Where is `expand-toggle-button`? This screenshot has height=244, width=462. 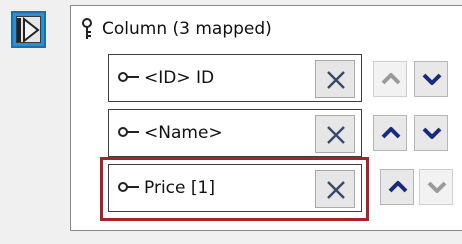
expand-toggle-button is located at coordinates (28, 29).